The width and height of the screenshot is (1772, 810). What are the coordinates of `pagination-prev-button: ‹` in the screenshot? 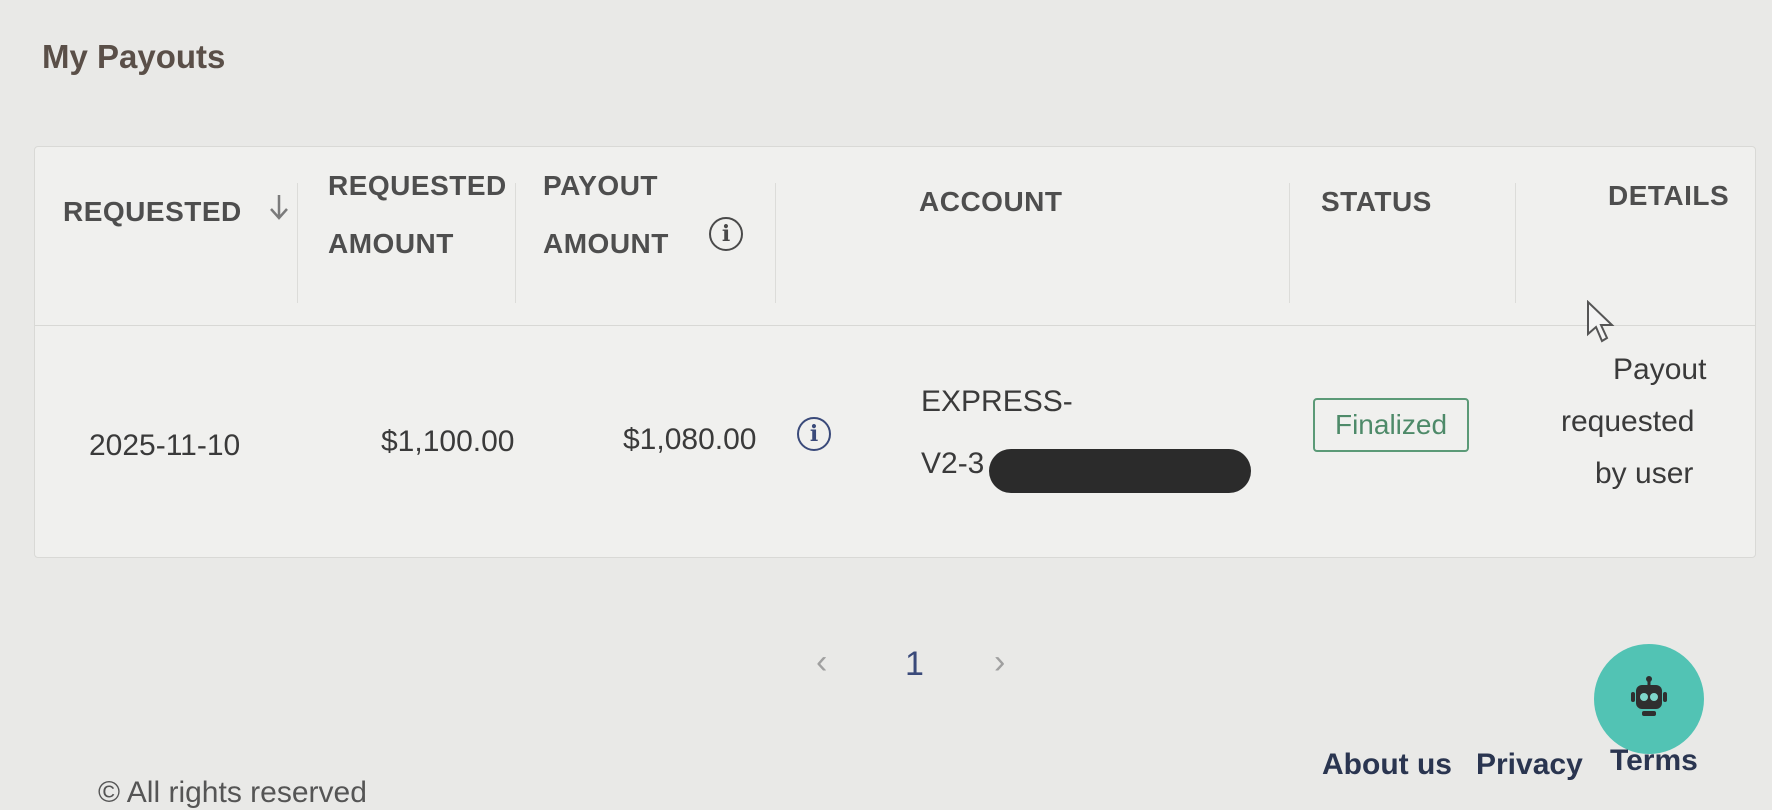 It's located at (821, 662).